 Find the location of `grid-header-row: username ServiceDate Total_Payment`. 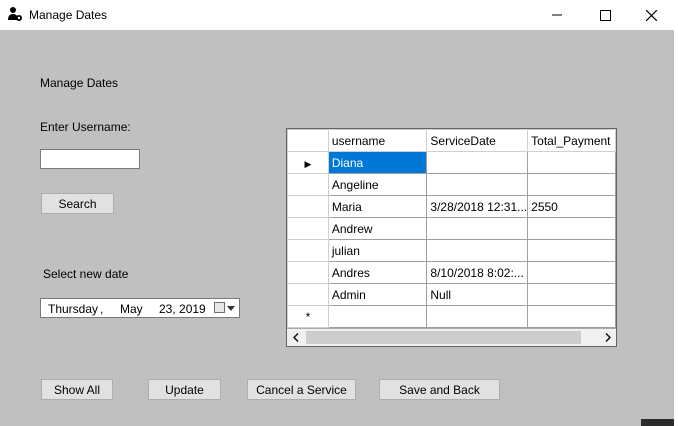

grid-header-row: username ServiceDate Total_Payment is located at coordinates (451, 140).